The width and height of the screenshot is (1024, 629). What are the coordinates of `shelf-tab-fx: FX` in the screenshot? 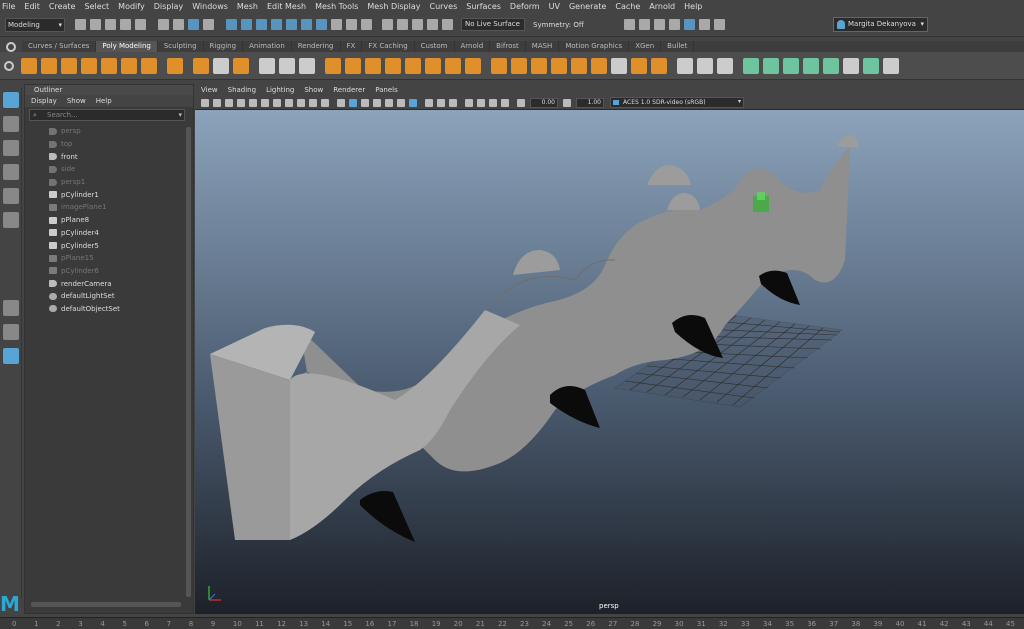 It's located at (352, 46).